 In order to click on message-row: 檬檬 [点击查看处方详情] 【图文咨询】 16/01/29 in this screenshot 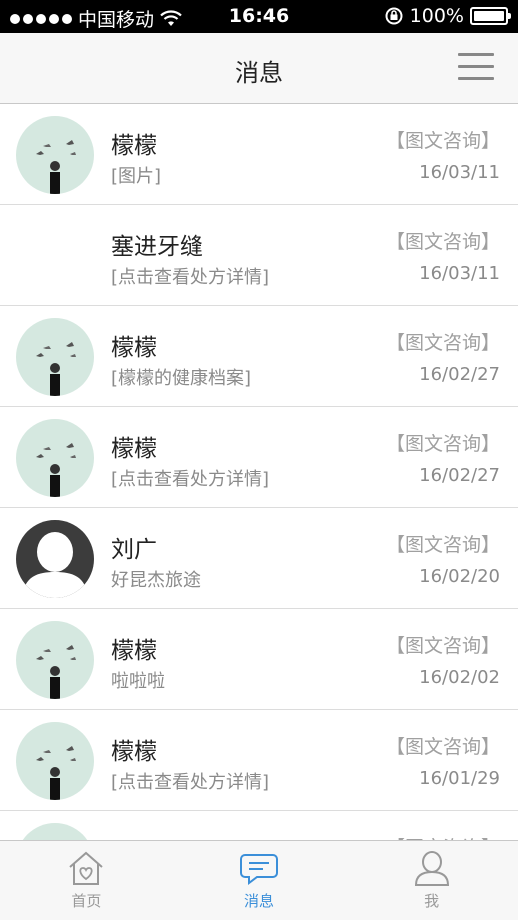, I will do `click(259, 760)`.